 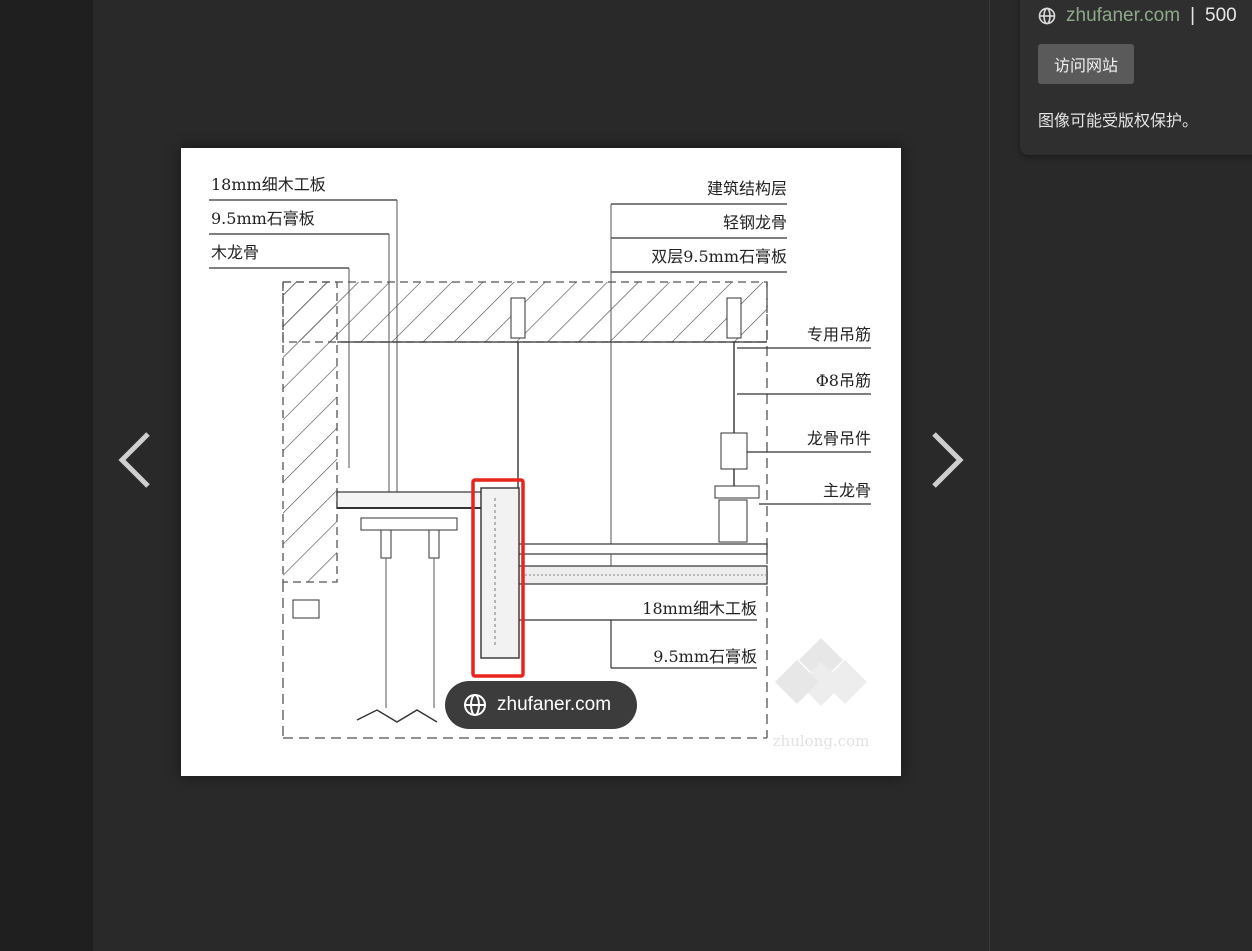 What do you see at coordinates (235, 252) in the screenshot?
I see `label-wood-keel: 木龙骨` at bounding box center [235, 252].